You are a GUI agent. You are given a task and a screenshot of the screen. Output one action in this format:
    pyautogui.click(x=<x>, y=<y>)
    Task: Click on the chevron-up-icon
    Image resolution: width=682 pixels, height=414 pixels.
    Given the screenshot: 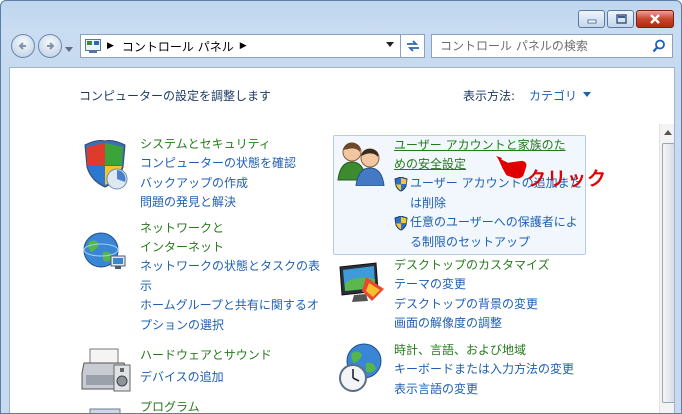 What is the action you would take?
    pyautogui.click(x=668, y=132)
    